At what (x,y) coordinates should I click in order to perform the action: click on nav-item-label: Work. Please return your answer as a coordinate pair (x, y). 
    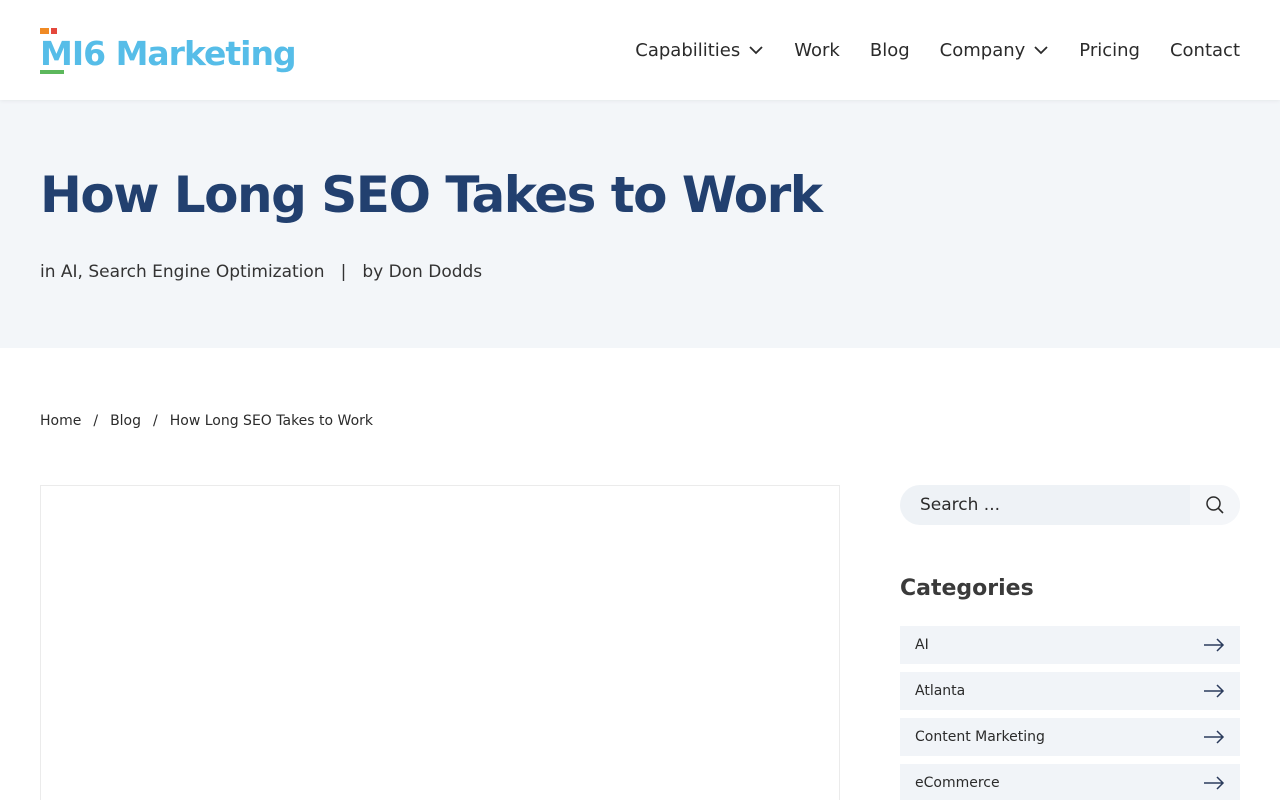
    Looking at the image, I should click on (817, 50).